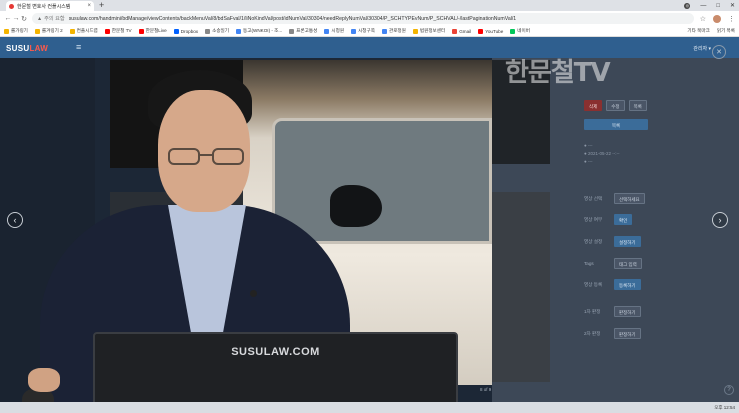 The width and height of the screenshot is (739, 413). What do you see at coordinates (724, 407) in the screenshot?
I see `taskbar-clock: 오후 12:54` at bounding box center [724, 407].